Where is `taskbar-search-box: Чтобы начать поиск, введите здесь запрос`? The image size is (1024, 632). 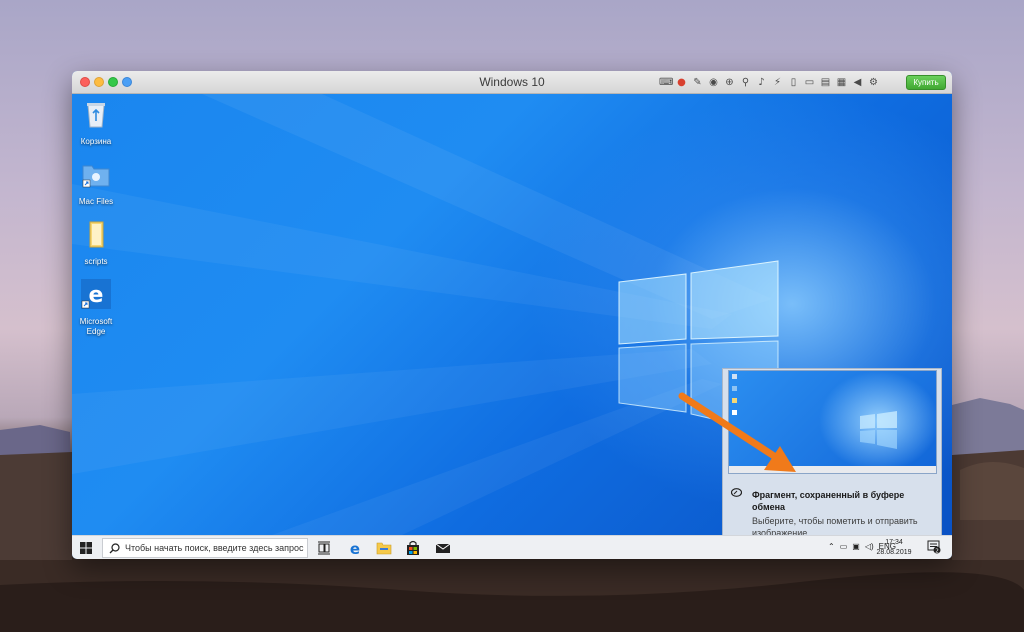
taskbar-search-box: Чтобы начать поиск, введите здесь запрос is located at coordinates (205, 548).